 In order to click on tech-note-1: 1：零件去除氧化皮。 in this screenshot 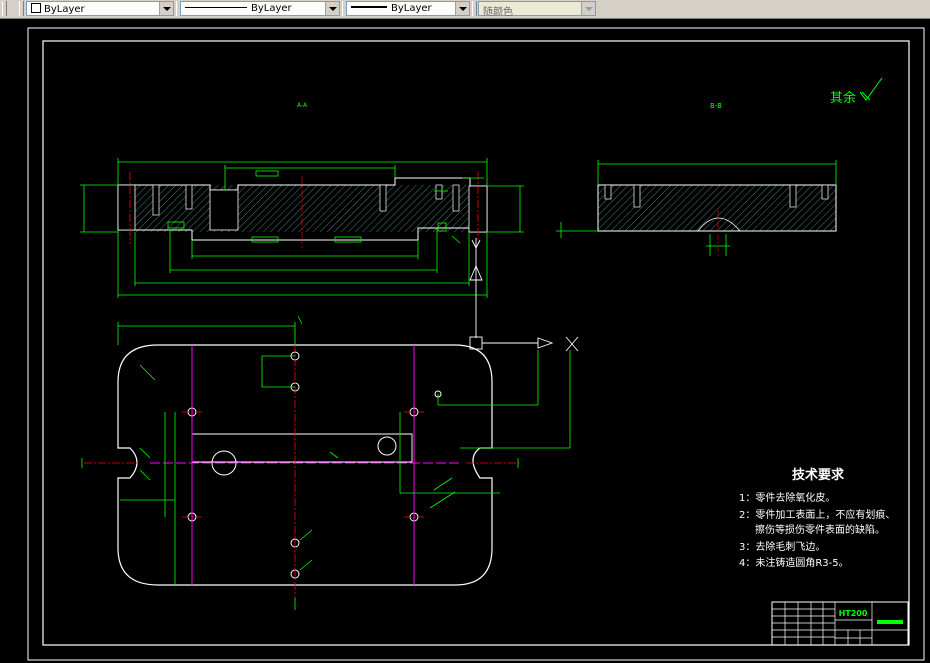, I will do `click(787, 497)`.